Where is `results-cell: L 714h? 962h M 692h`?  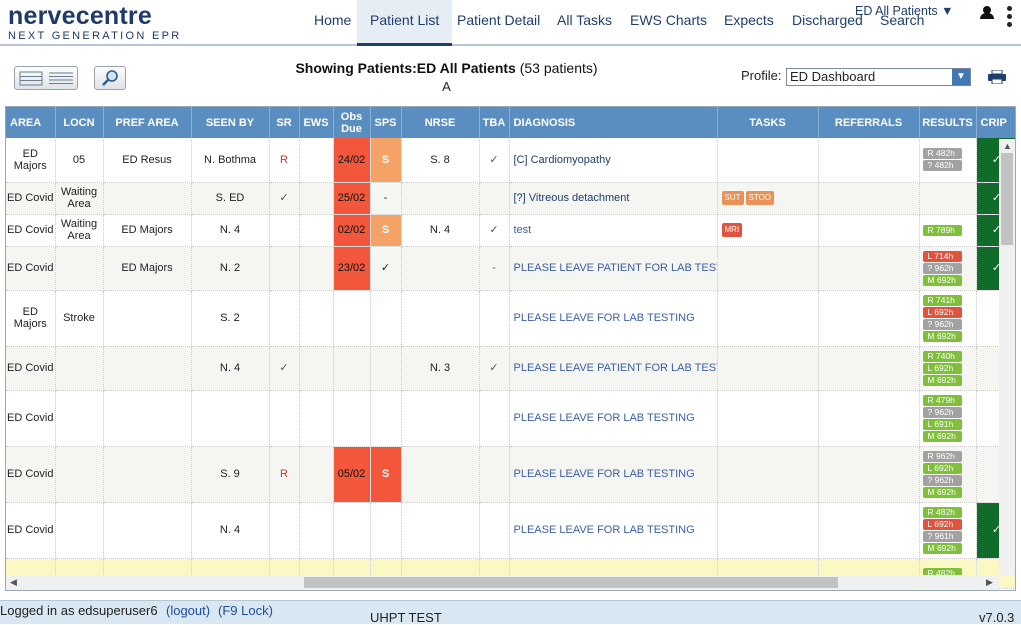
results-cell: L 714h? 962h M 692h is located at coordinates (948, 268).